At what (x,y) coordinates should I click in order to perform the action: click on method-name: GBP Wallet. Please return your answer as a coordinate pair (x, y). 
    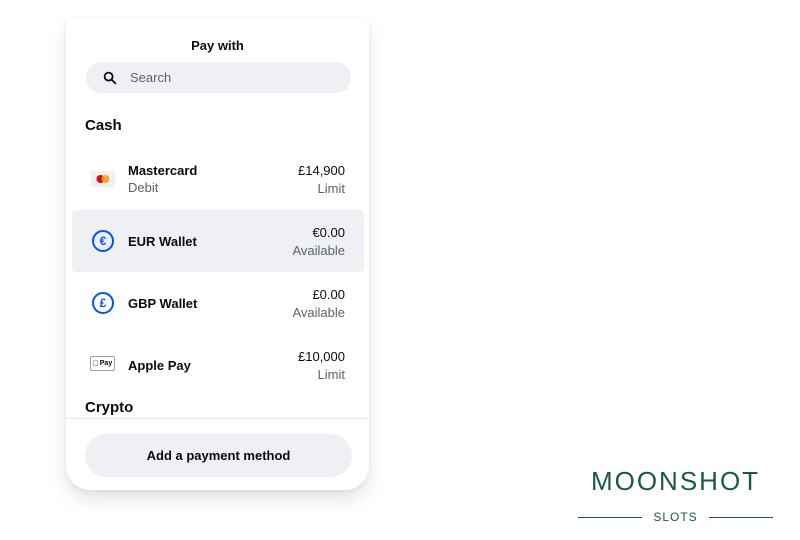
    Looking at the image, I should click on (163, 303).